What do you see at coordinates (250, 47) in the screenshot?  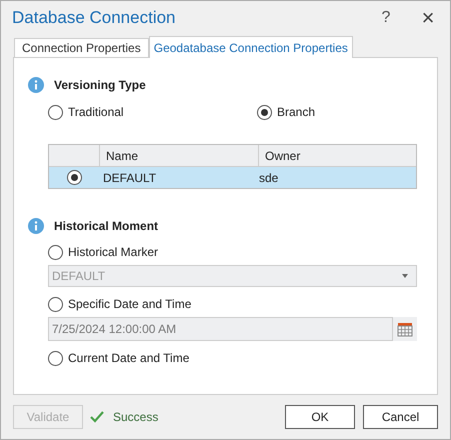 I see `tab: Geodatabase Connection Properties` at bounding box center [250, 47].